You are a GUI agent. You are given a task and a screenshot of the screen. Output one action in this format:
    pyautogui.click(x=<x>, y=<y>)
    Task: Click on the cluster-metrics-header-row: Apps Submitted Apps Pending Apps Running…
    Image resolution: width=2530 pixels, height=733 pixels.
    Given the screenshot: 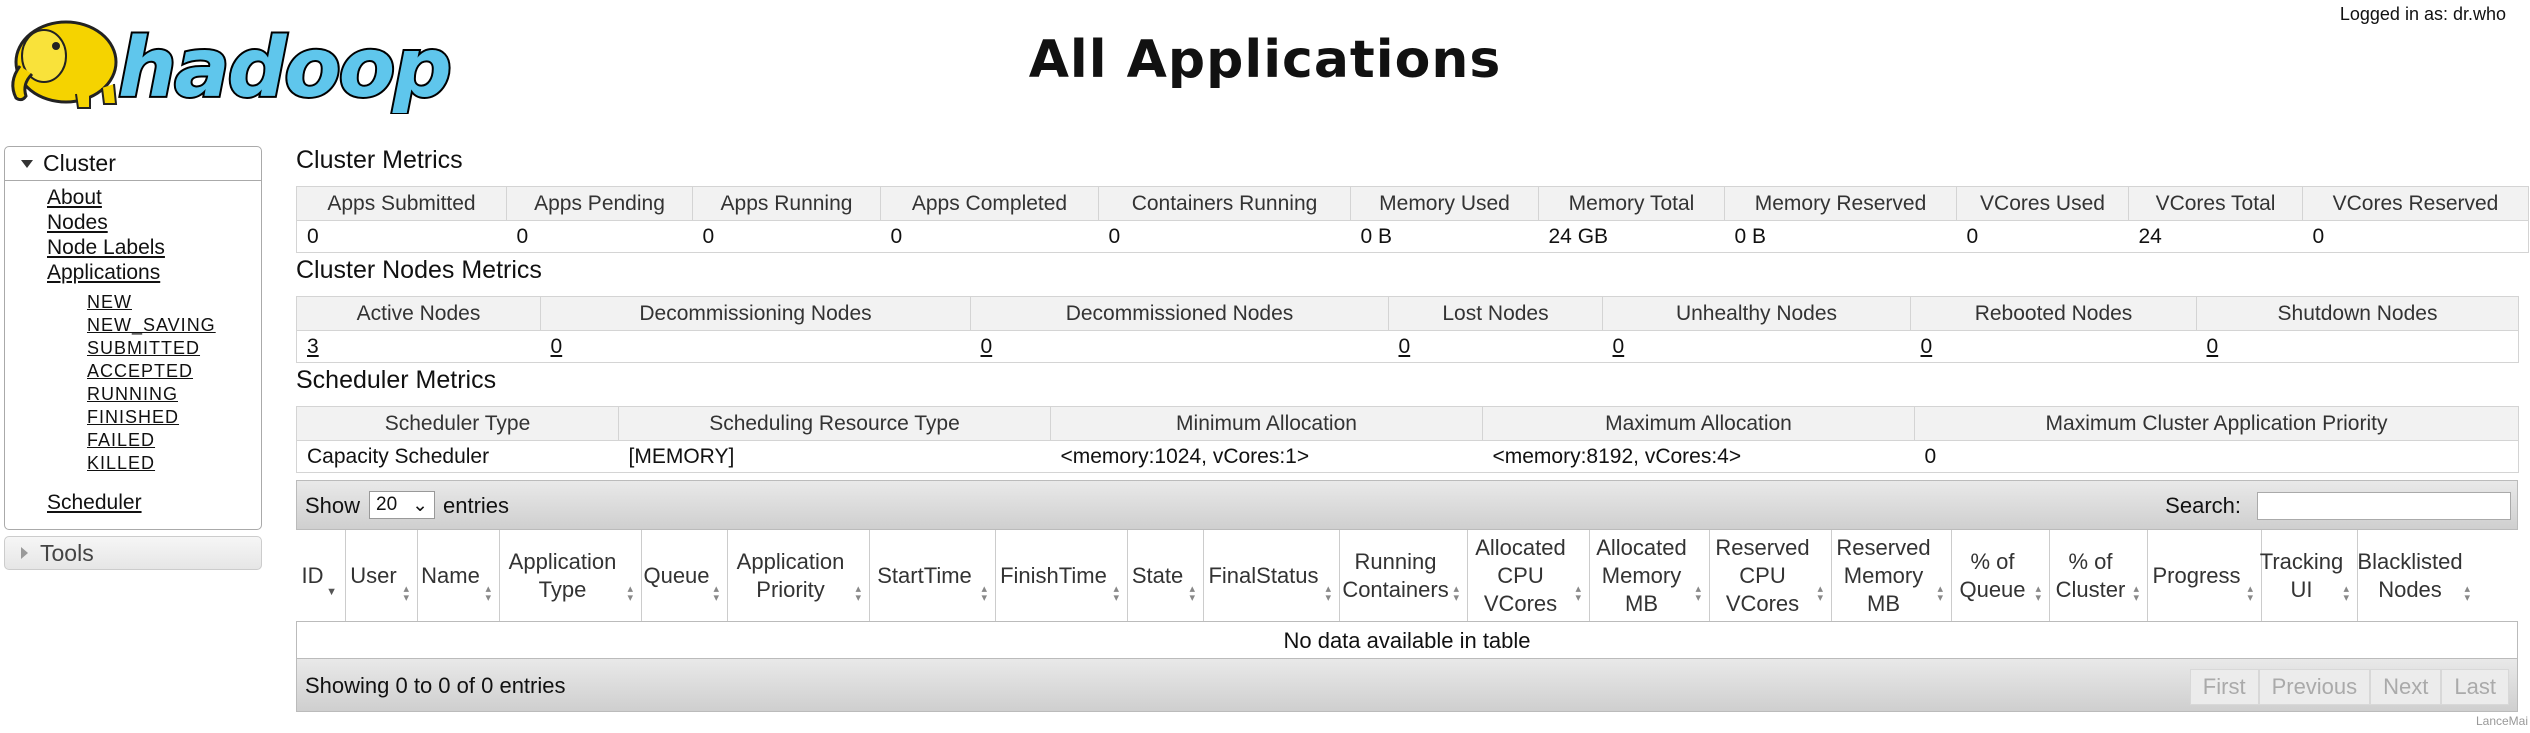 What is the action you would take?
    pyautogui.click(x=1412, y=203)
    